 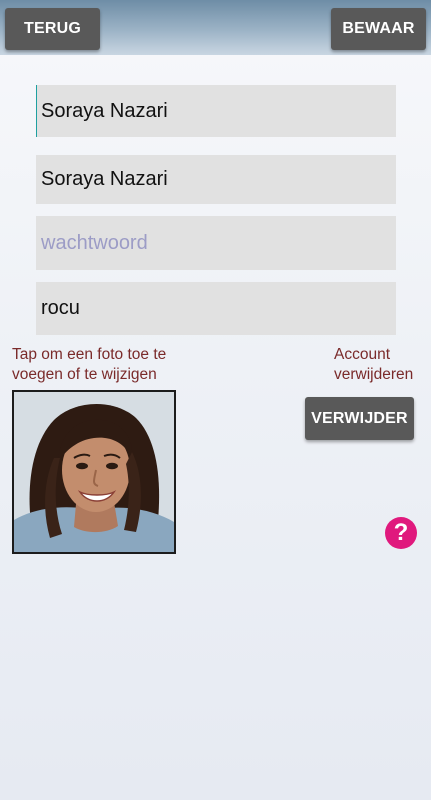 What do you see at coordinates (94, 242) in the screenshot?
I see `password-placeholder: wachtwoord` at bounding box center [94, 242].